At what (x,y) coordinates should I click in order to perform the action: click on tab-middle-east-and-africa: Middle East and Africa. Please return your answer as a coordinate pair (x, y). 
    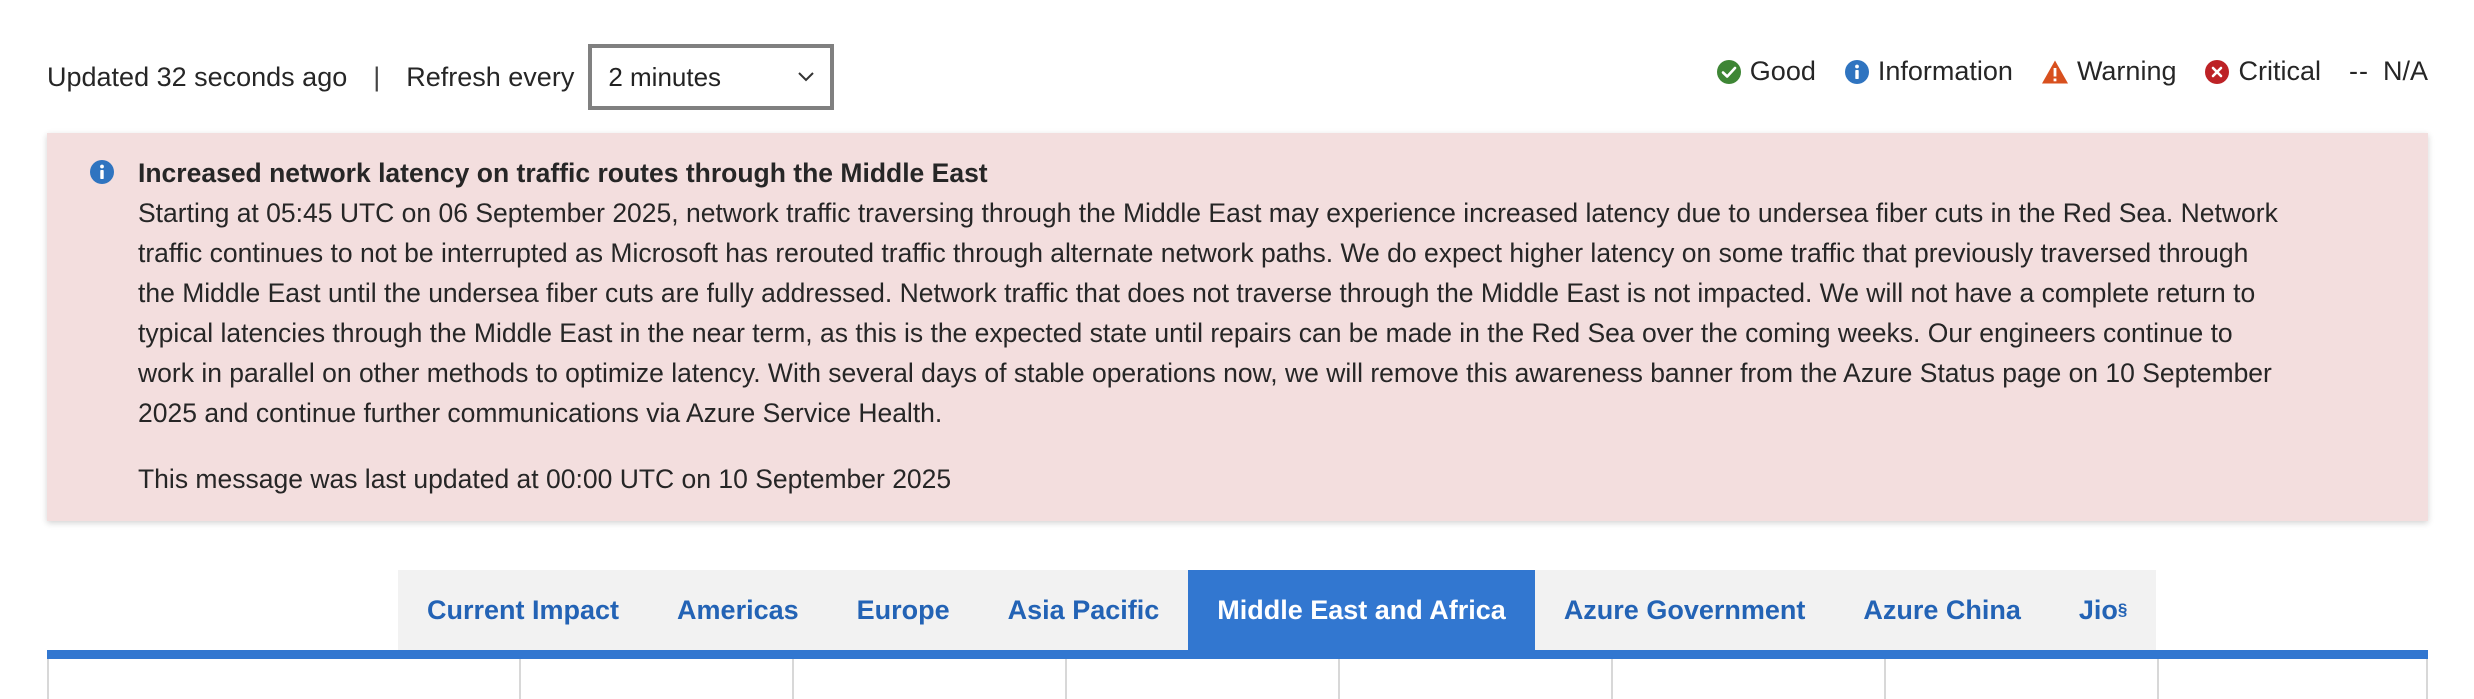
    Looking at the image, I should click on (1361, 610).